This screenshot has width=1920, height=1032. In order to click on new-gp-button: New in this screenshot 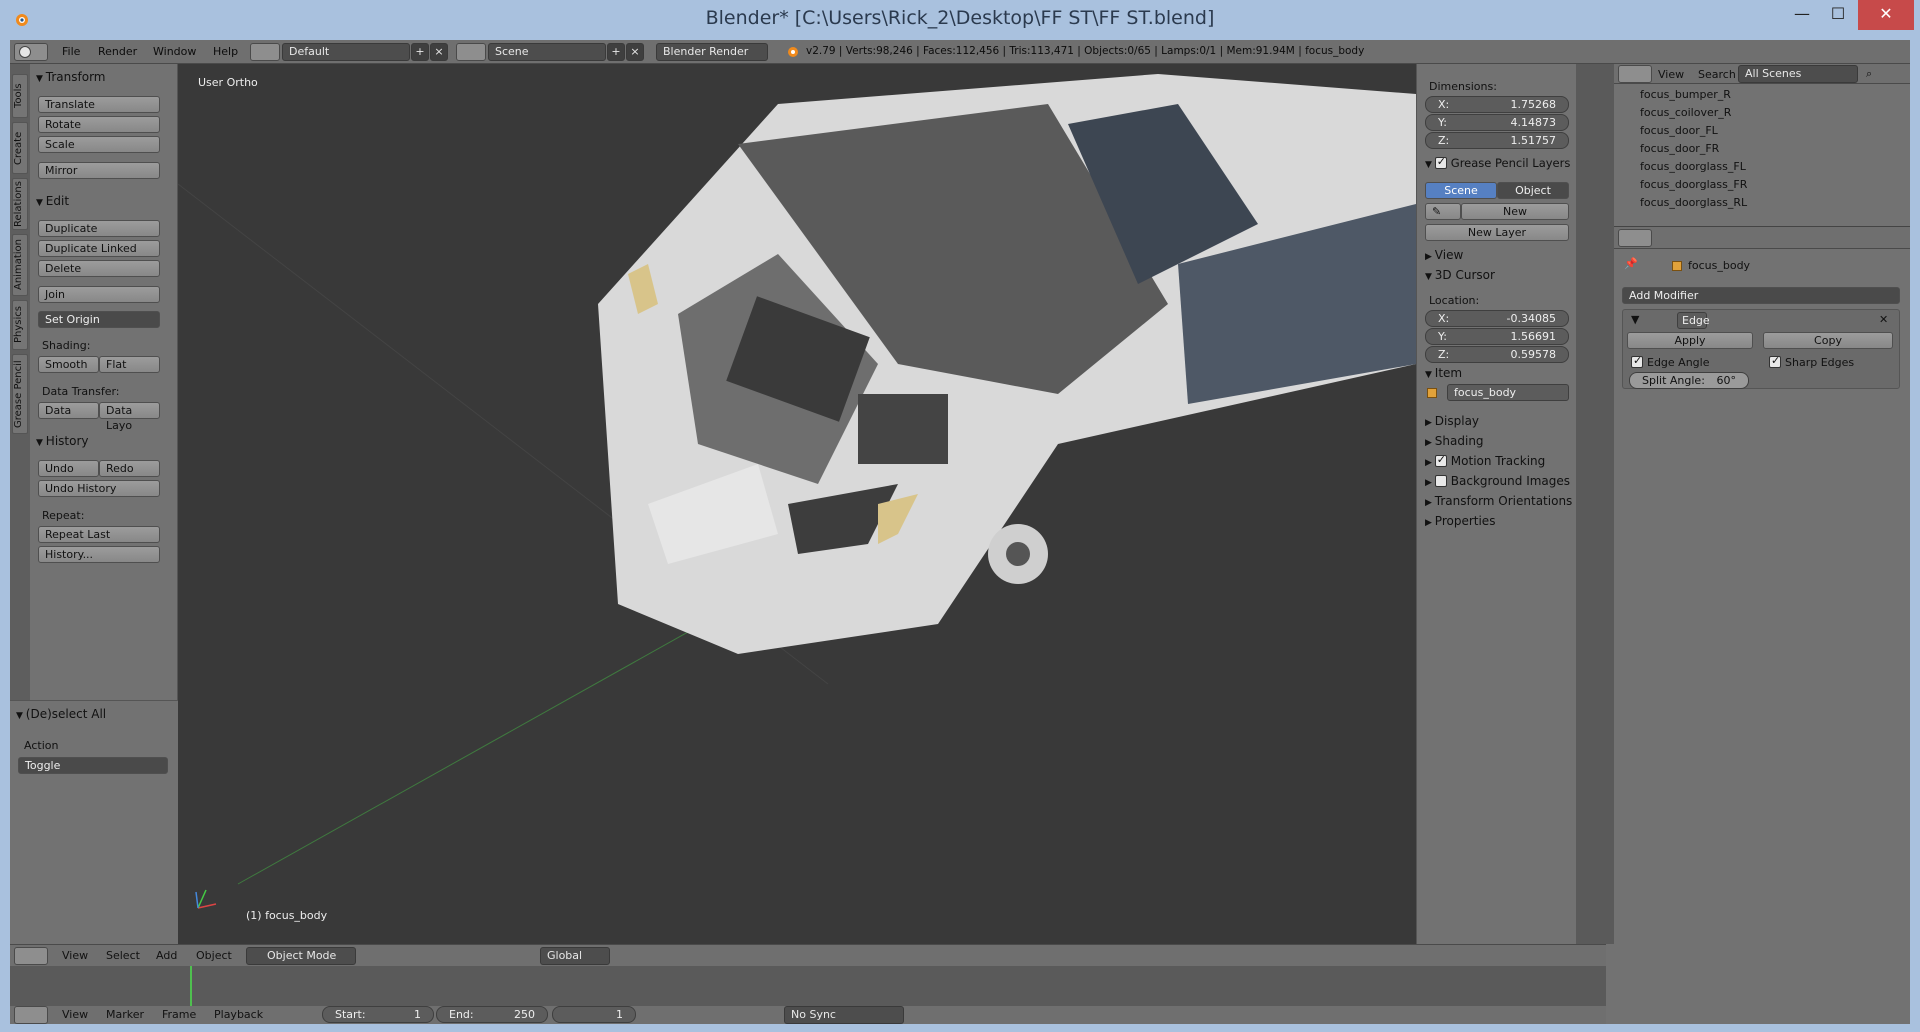, I will do `click(1515, 211)`.